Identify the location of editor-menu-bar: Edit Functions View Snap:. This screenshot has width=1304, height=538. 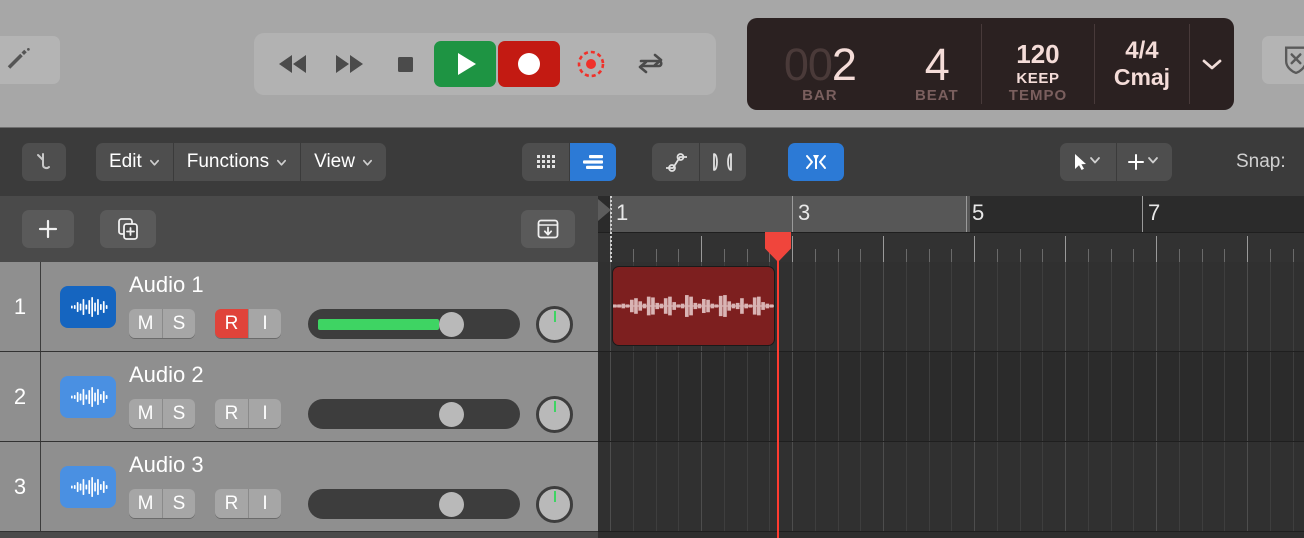
(652, 162).